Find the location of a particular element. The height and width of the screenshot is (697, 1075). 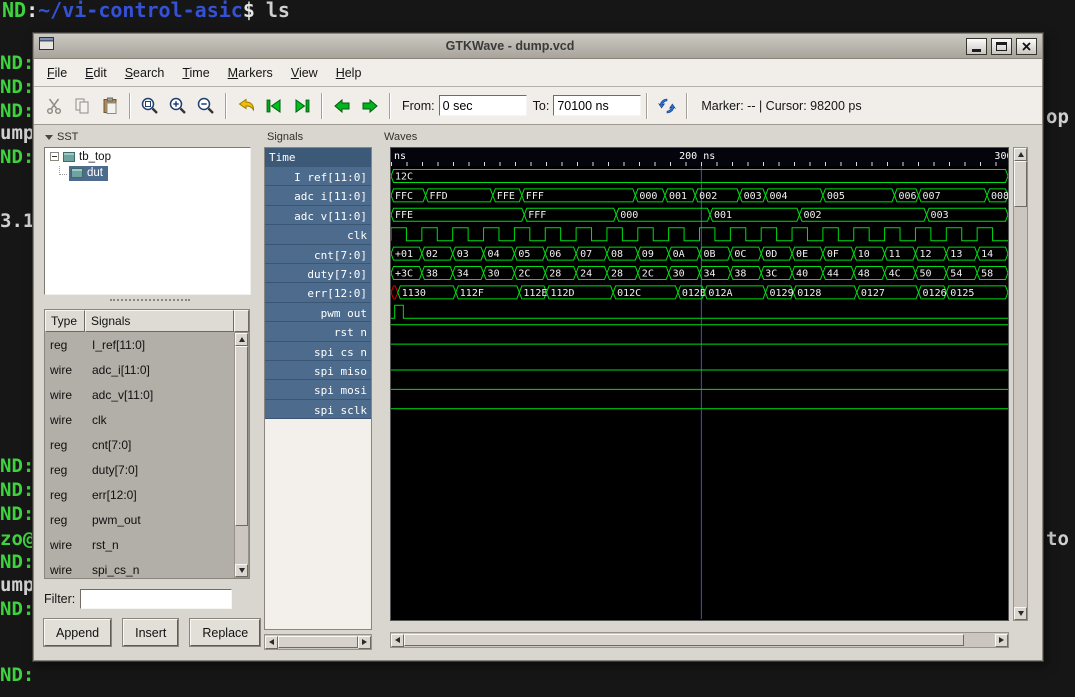

maximize-button is located at coordinates (1001, 46).